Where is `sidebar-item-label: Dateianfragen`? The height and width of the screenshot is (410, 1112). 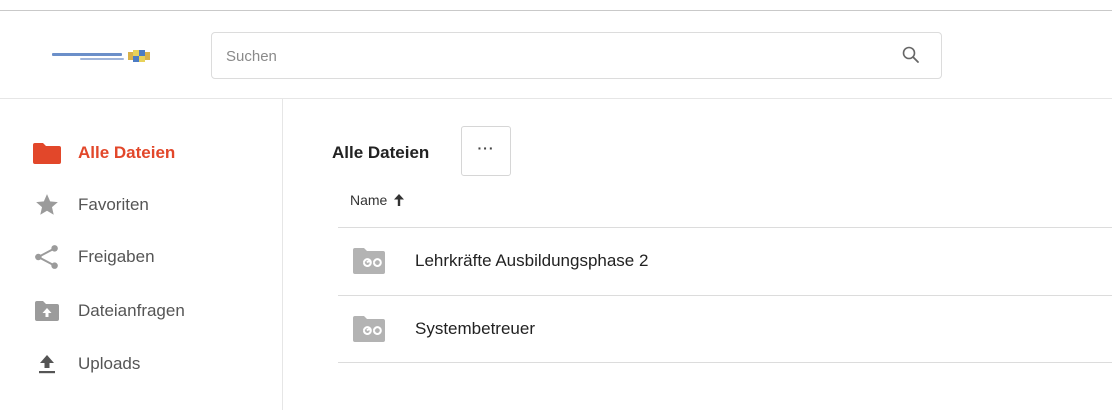 sidebar-item-label: Dateianfragen is located at coordinates (131, 310).